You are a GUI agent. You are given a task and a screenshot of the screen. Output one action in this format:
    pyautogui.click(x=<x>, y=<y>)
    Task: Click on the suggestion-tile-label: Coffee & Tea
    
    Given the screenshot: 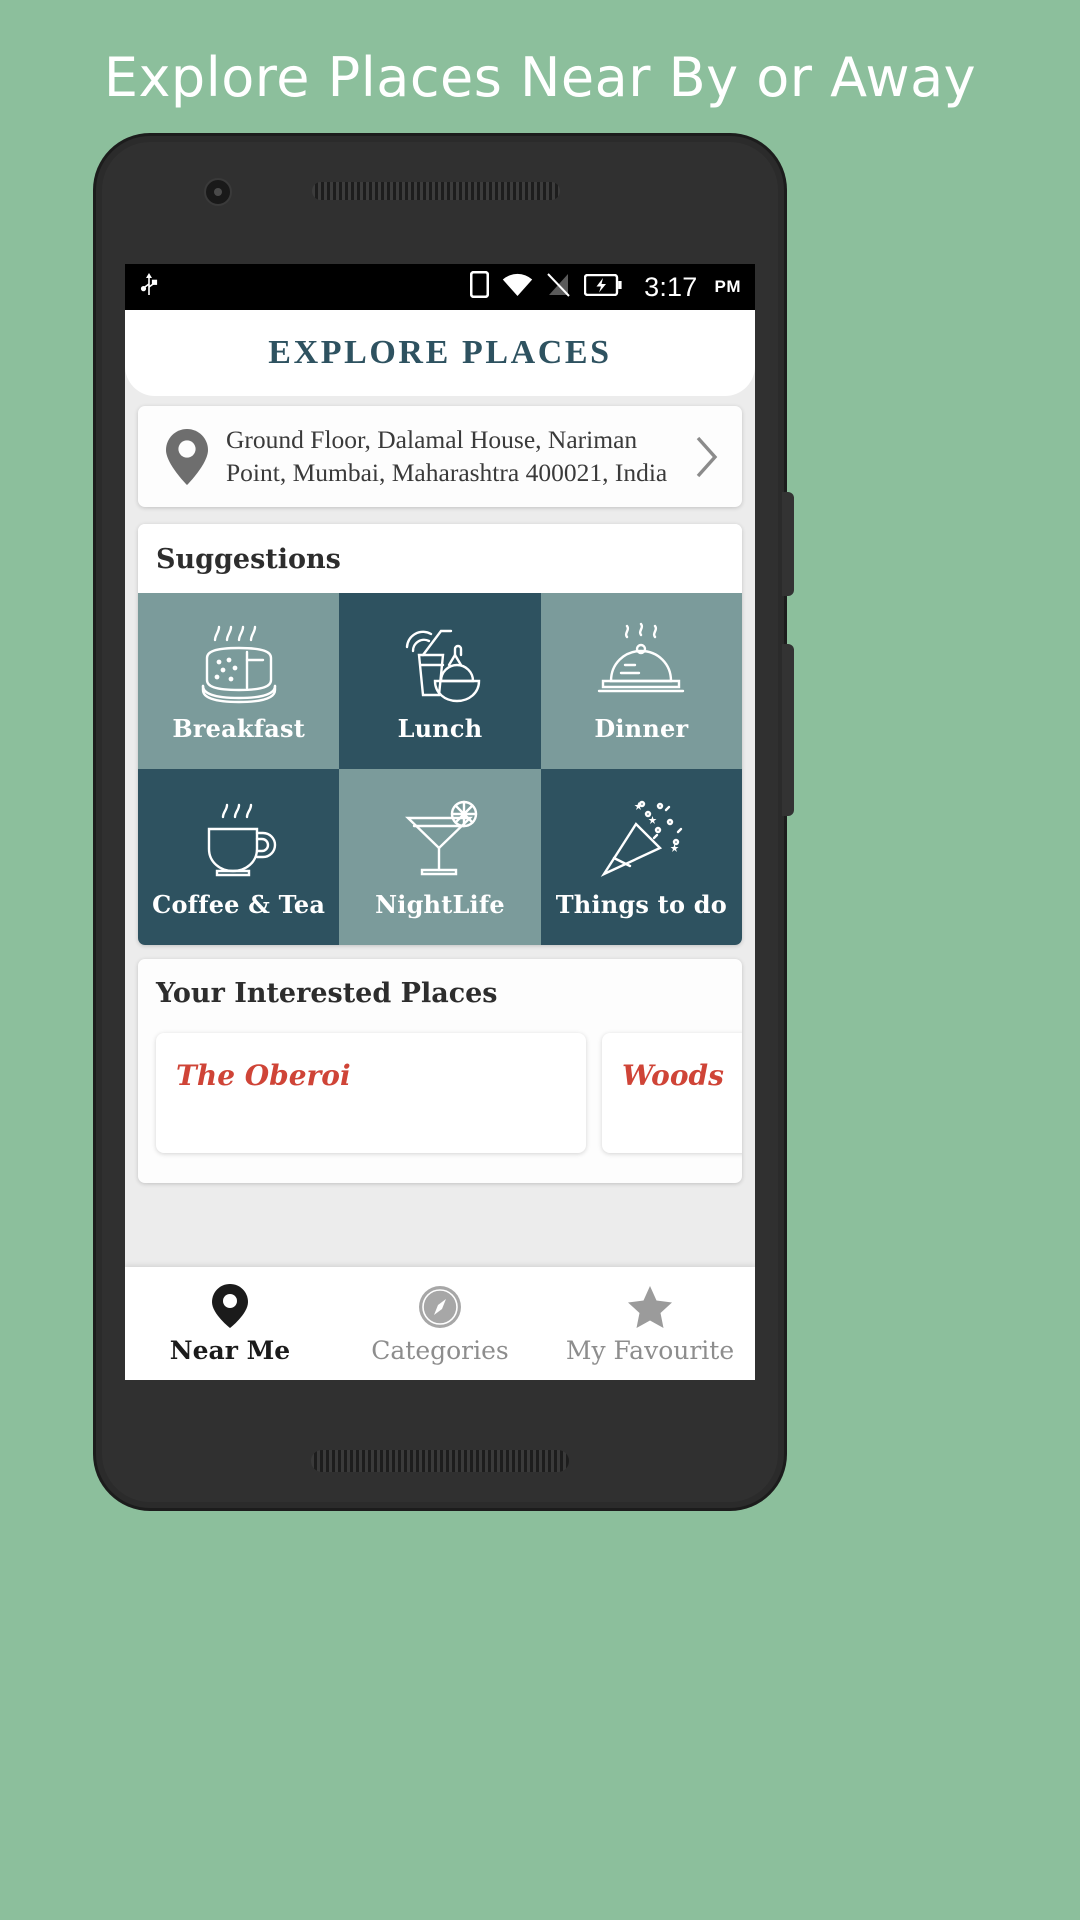 What is the action you would take?
    pyautogui.click(x=239, y=904)
    